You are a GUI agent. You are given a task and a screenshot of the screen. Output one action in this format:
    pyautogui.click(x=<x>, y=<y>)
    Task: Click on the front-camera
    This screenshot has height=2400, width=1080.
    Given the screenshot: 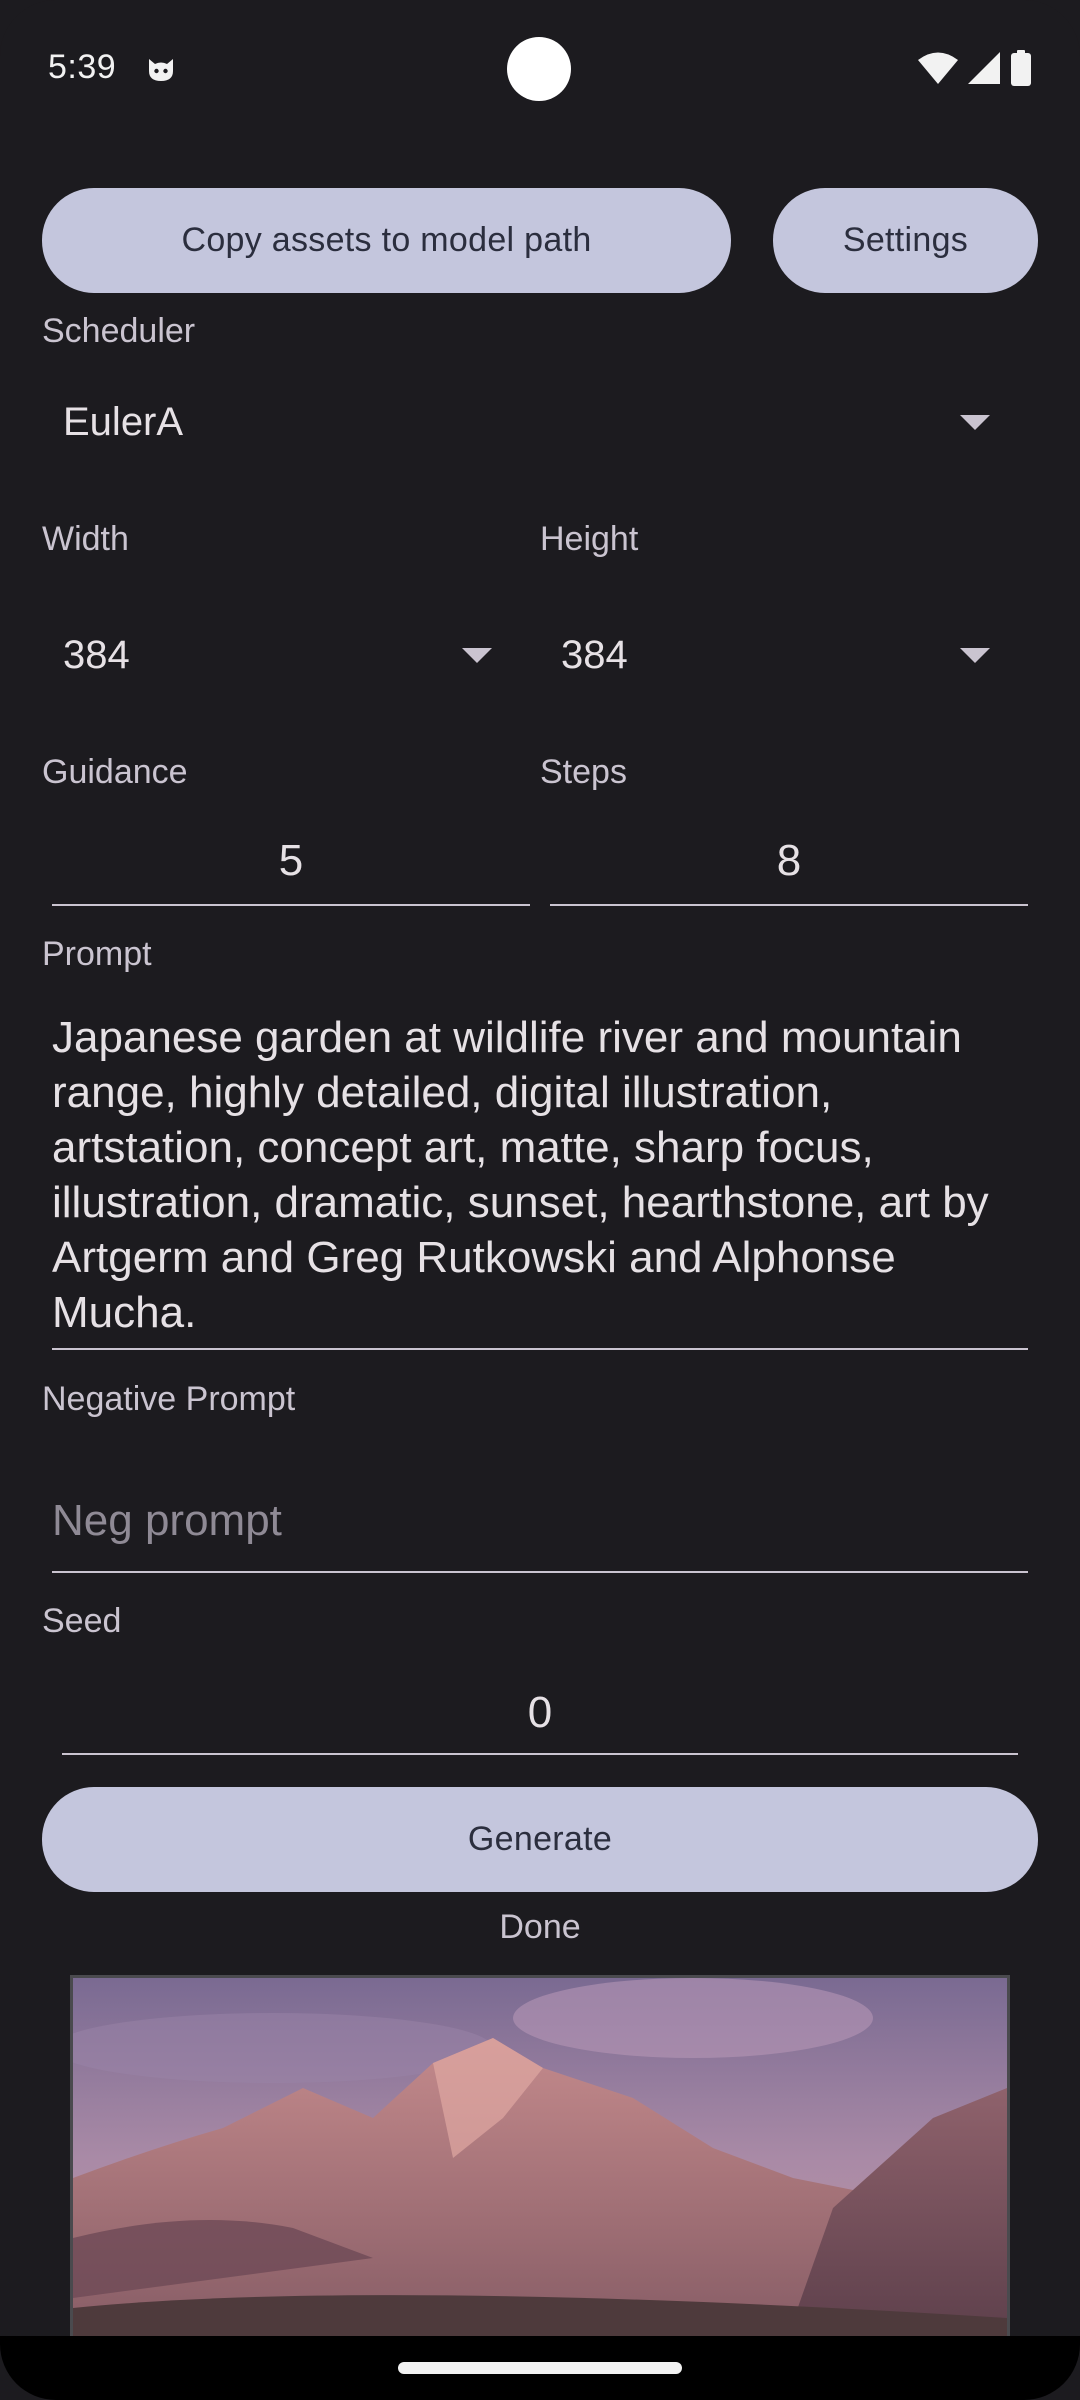 What is the action you would take?
    pyautogui.click(x=539, y=69)
    